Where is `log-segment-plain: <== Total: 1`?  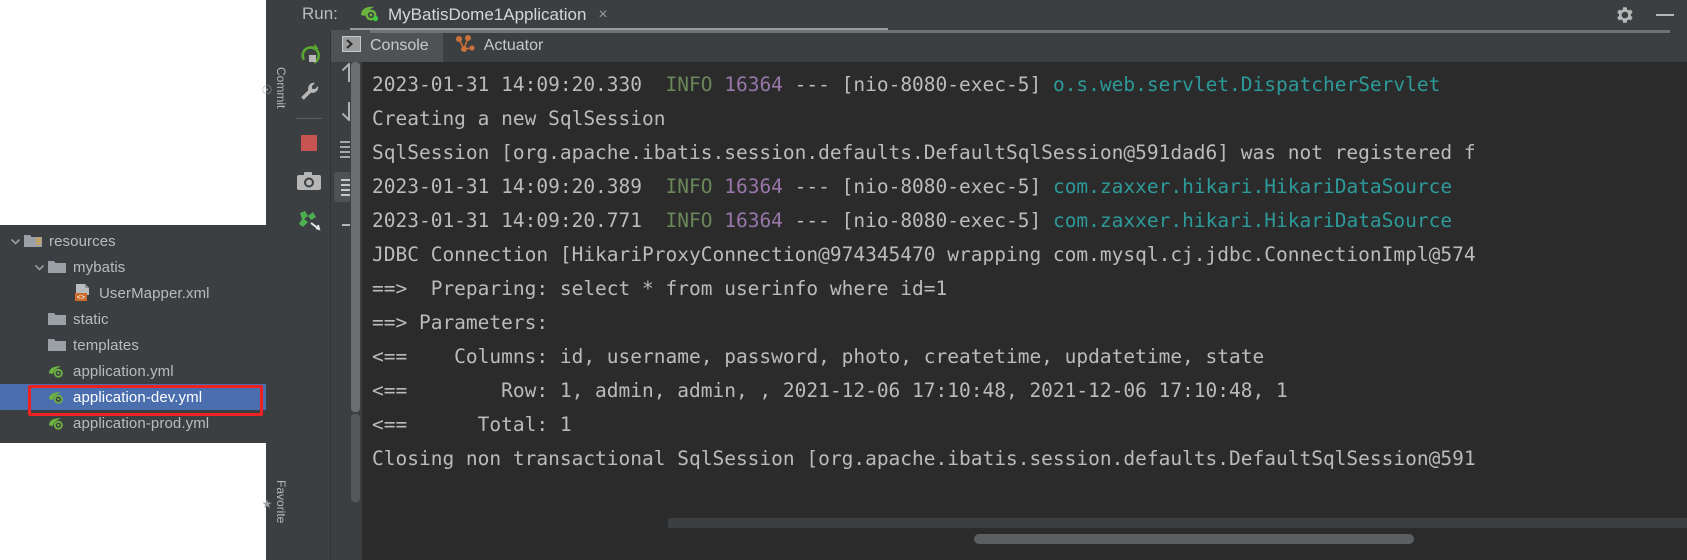 log-segment-plain: <== Total: 1 is located at coordinates (472, 424).